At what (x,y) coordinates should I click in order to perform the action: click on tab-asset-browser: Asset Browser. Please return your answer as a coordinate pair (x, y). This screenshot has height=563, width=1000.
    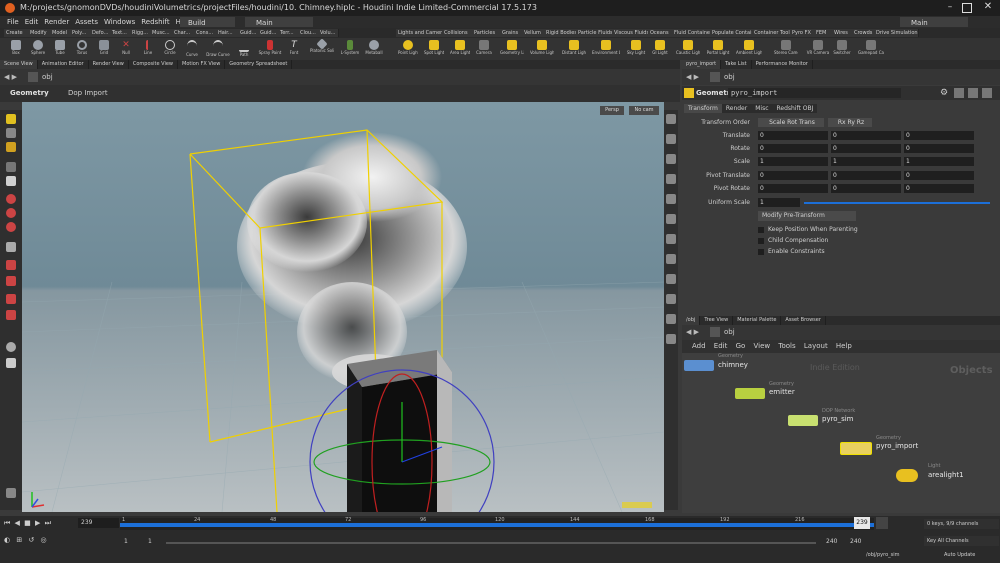
    Looking at the image, I should click on (803, 320).